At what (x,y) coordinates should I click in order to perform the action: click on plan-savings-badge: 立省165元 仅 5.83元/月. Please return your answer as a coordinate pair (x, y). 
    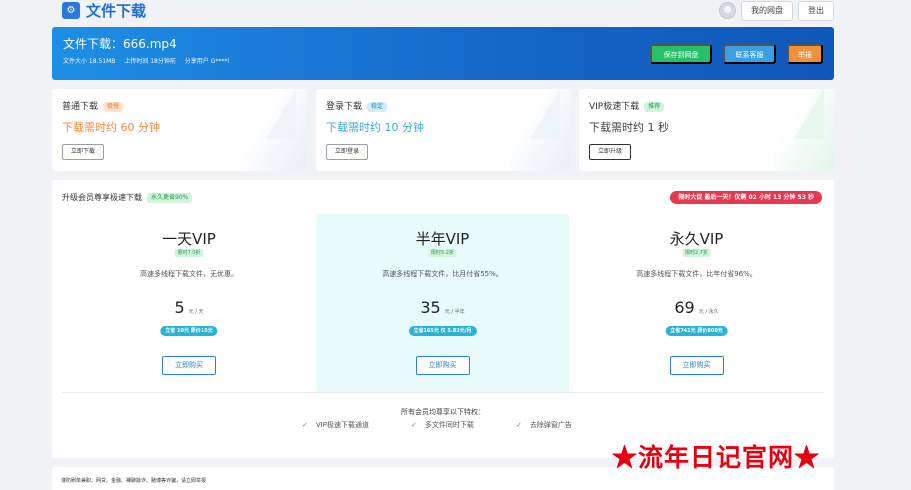
    Looking at the image, I should click on (442, 331).